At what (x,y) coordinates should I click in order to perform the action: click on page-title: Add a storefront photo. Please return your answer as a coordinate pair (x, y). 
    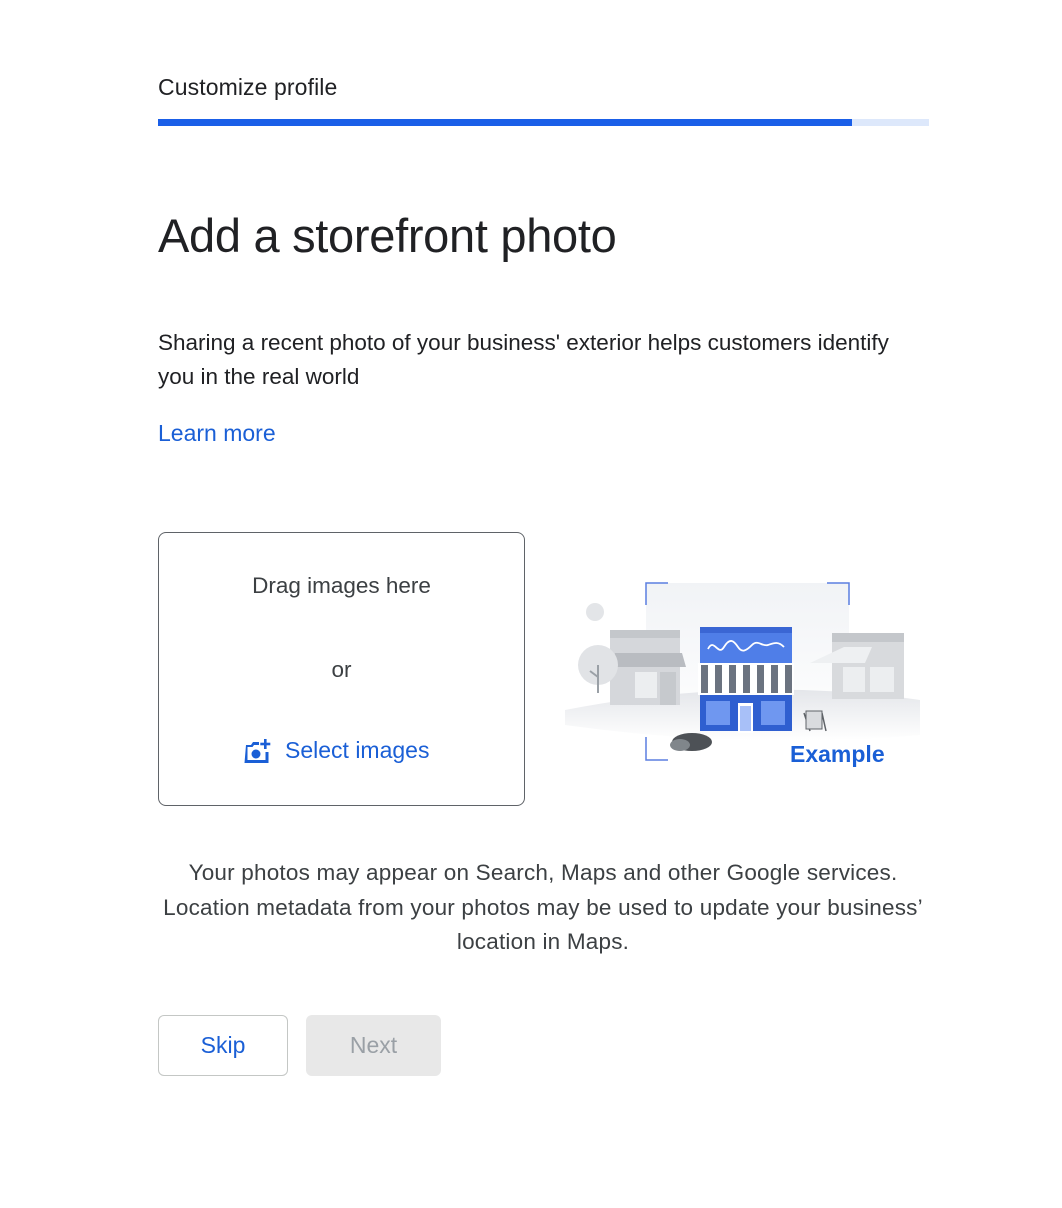
    Looking at the image, I should click on (387, 235).